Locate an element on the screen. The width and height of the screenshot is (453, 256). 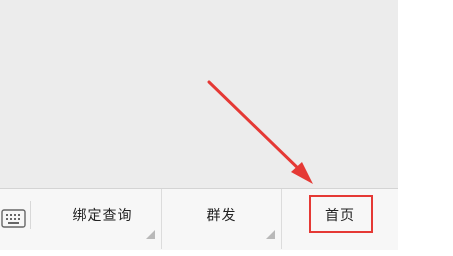
menu-item-binding-query: 绑定查询 is located at coordinates (103, 219).